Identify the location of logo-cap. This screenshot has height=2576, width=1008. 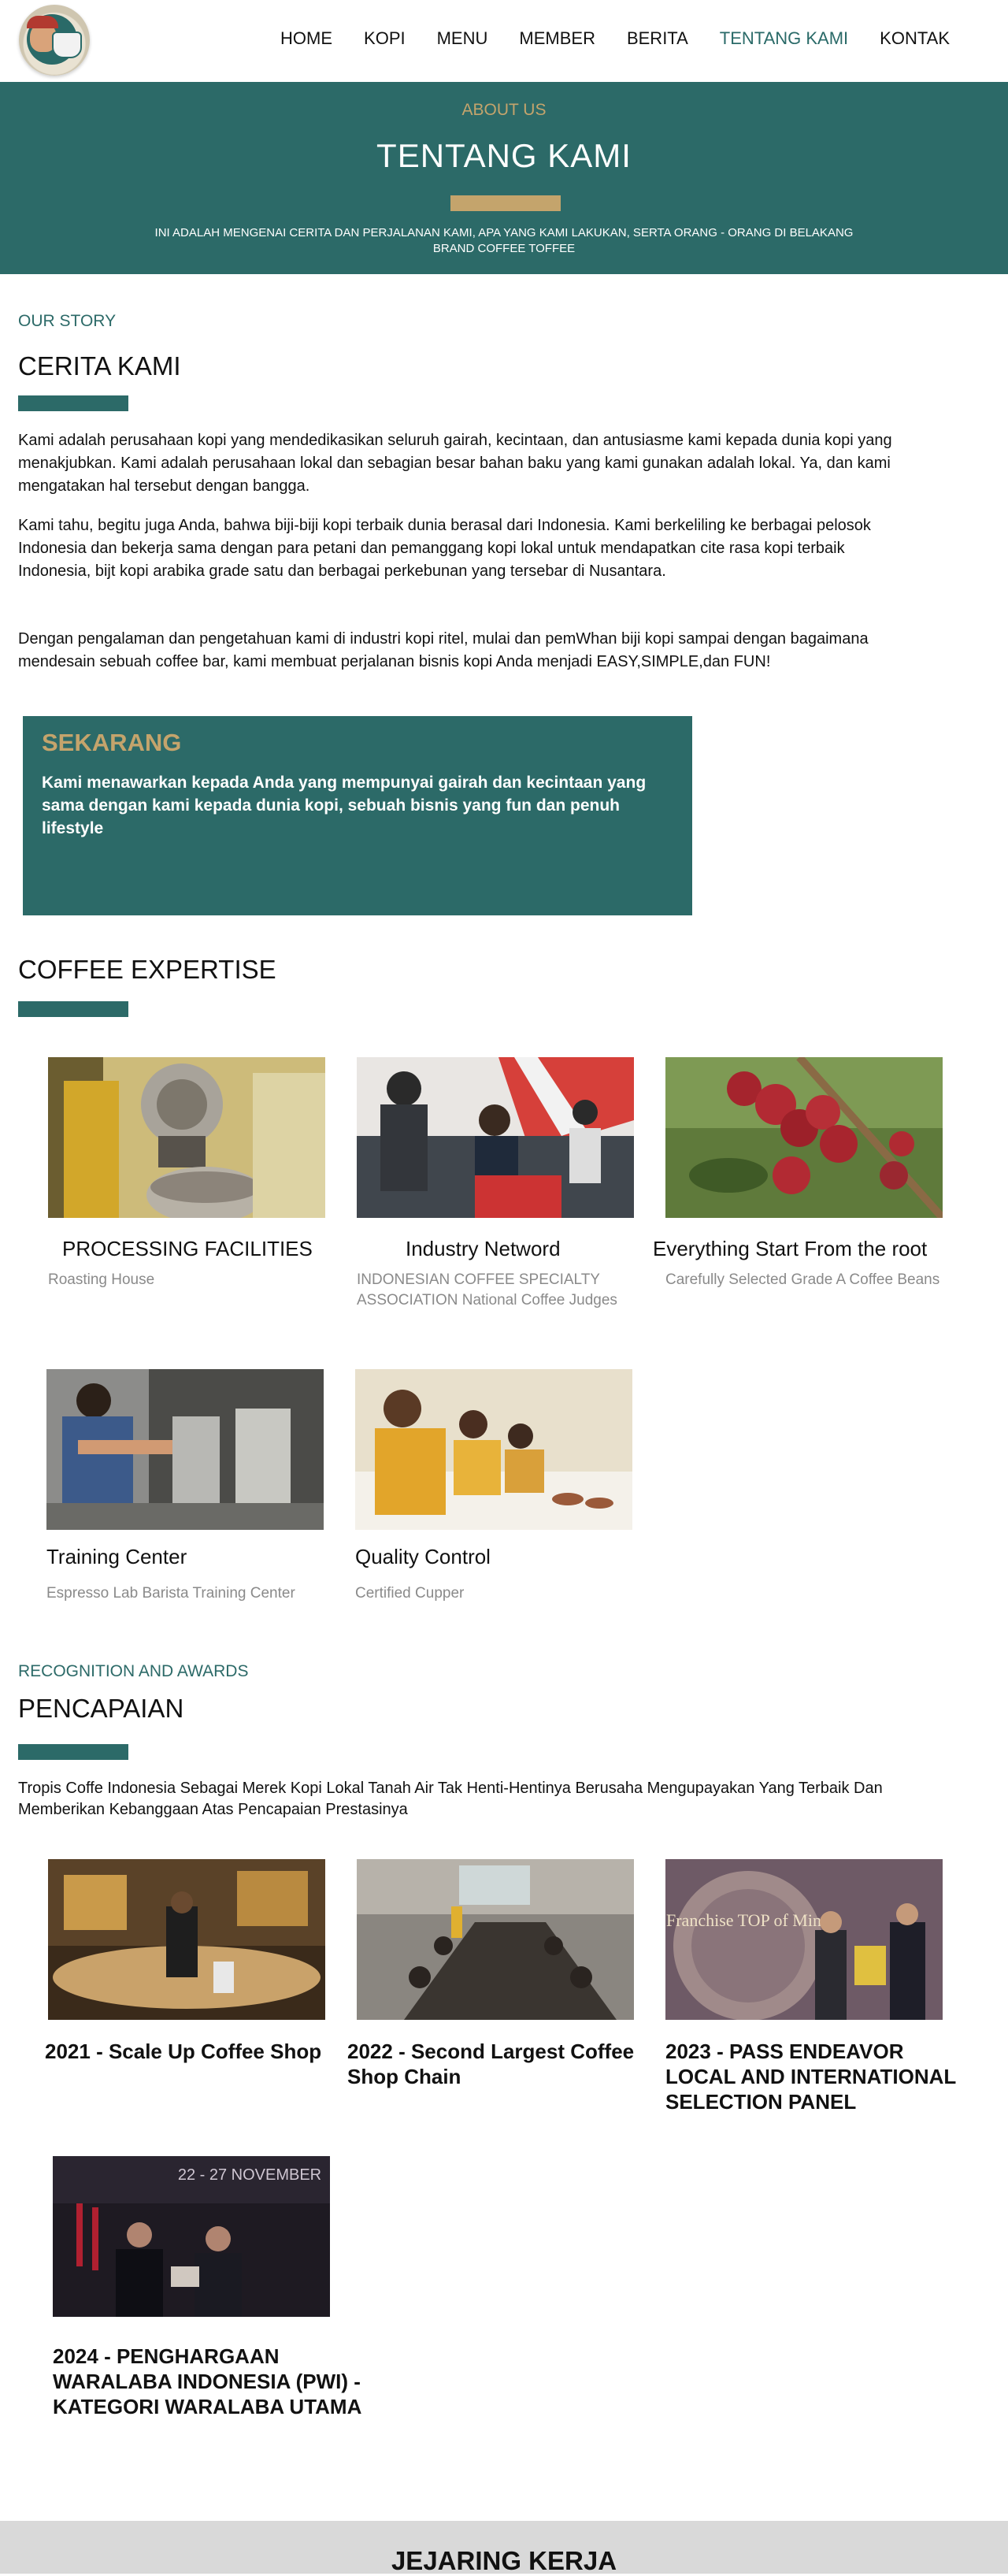
(42, 22).